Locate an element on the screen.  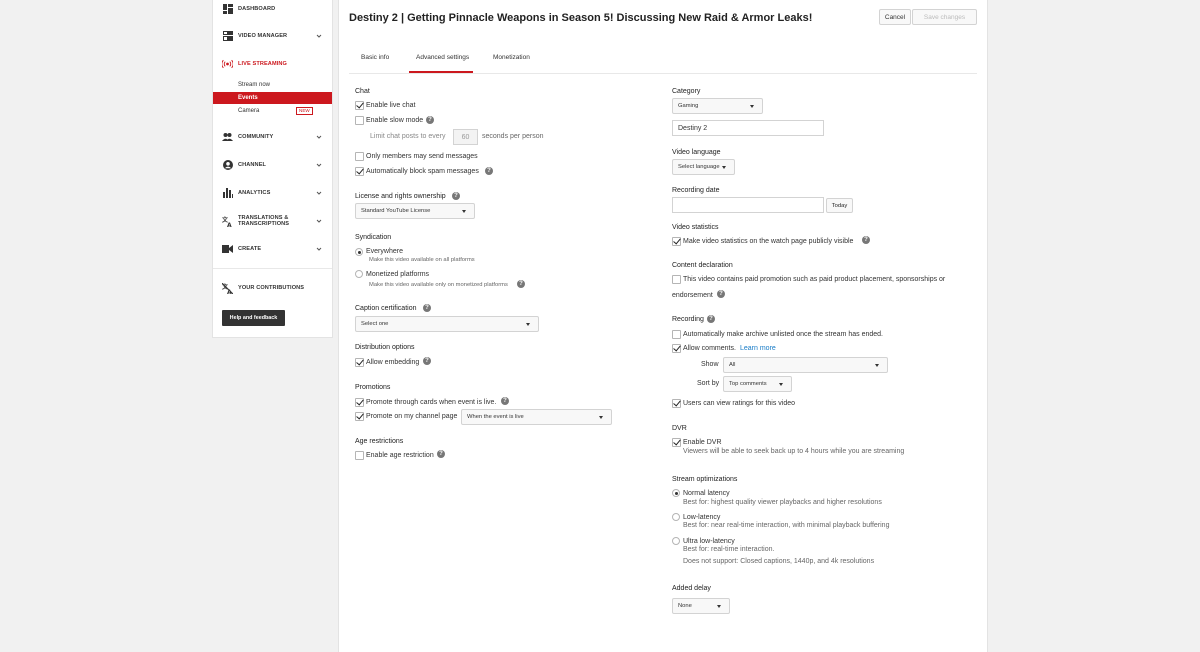
paid-promotion-checkbox is located at coordinates (676, 279).